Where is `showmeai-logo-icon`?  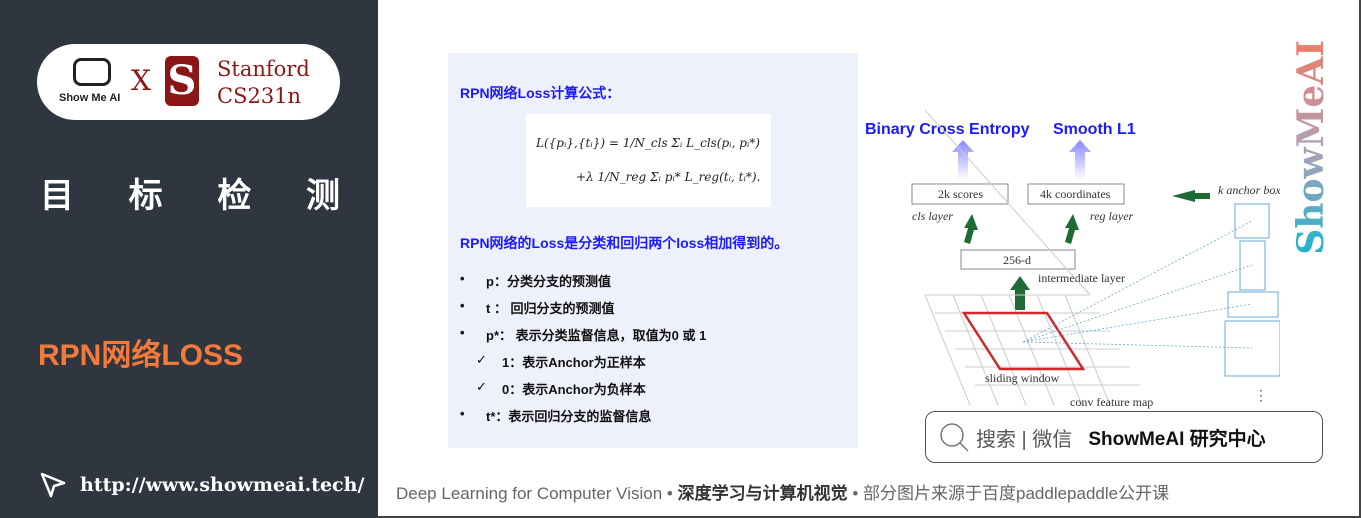 showmeai-logo-icon is located at coordinates (92, 72).